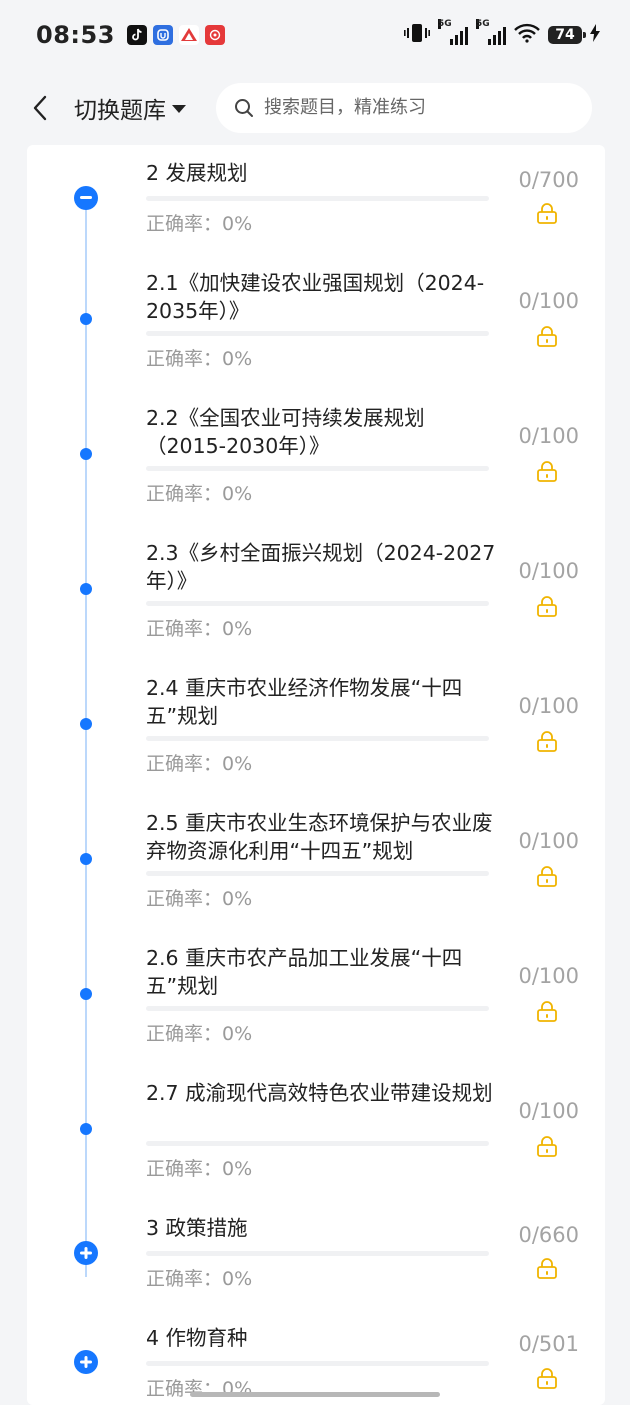 The height and width of the screenshot is (1405, 630). Describe the element at coordinates (86, 198) in the screenshot. I see `collapse-minus-icon` at that location.